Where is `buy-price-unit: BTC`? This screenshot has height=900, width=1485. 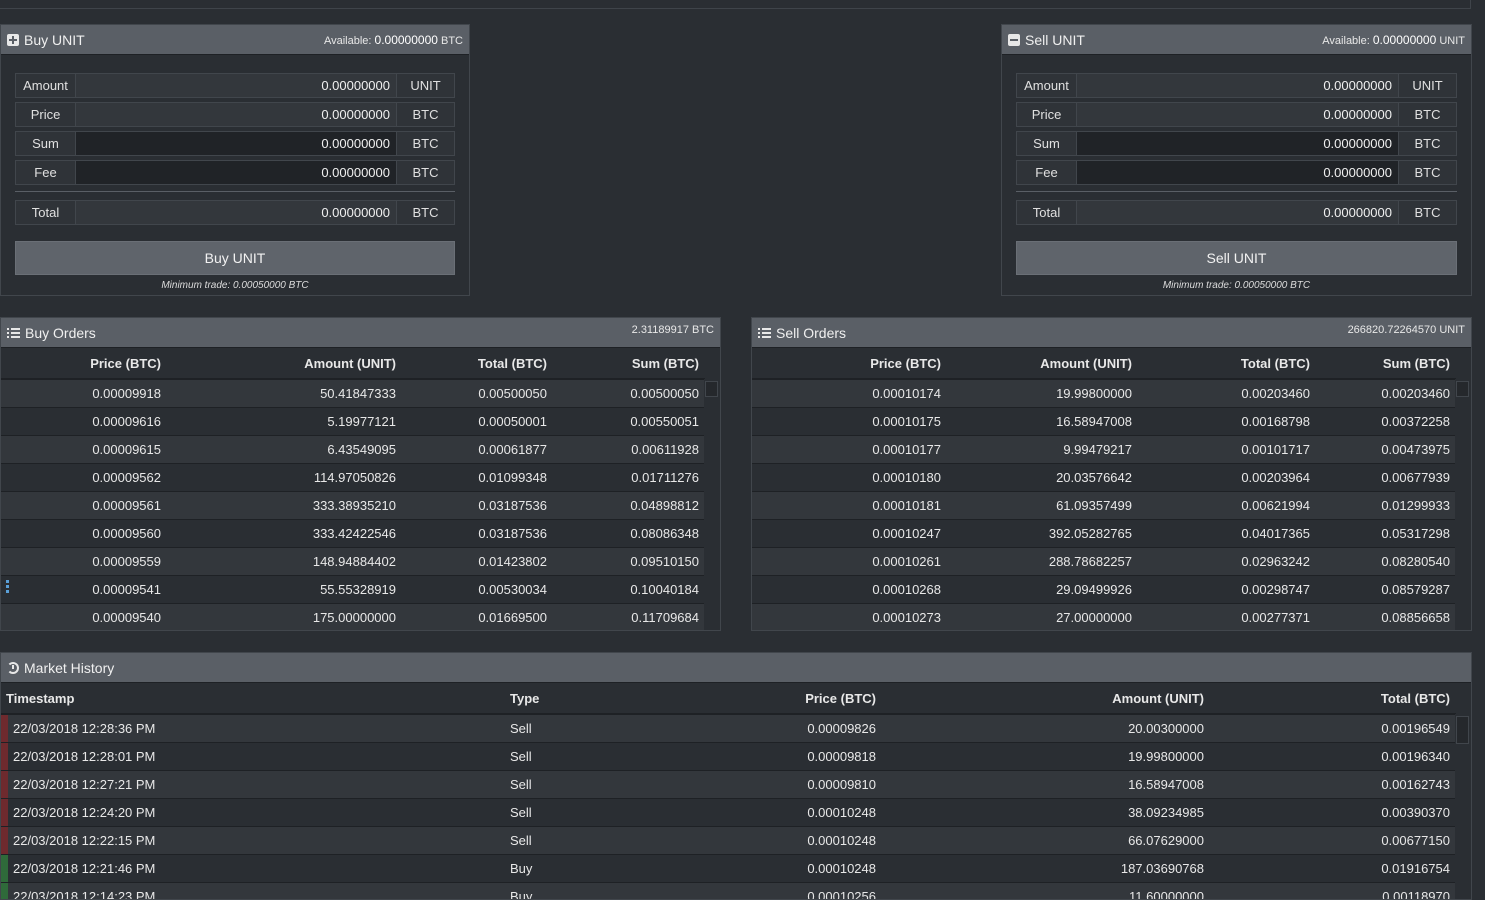 buy-price-unit: BTC is located at coordinates (425, 114).